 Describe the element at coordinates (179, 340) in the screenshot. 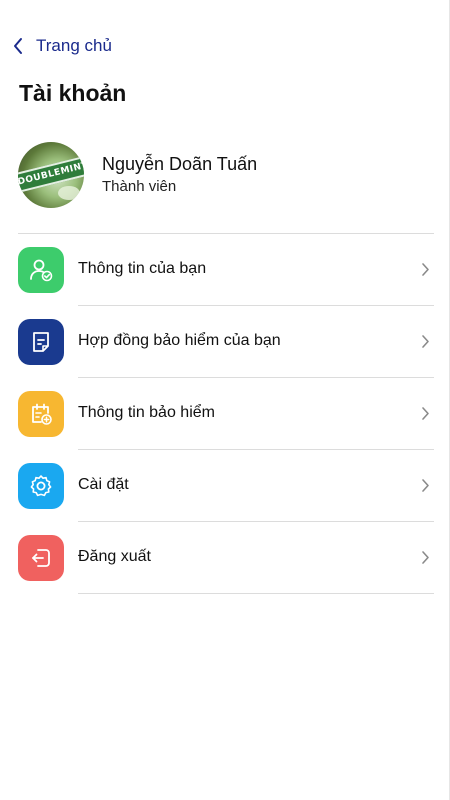

I see `menu-item-label: Hợp đồng bảo hiểm của bạn` at that location.